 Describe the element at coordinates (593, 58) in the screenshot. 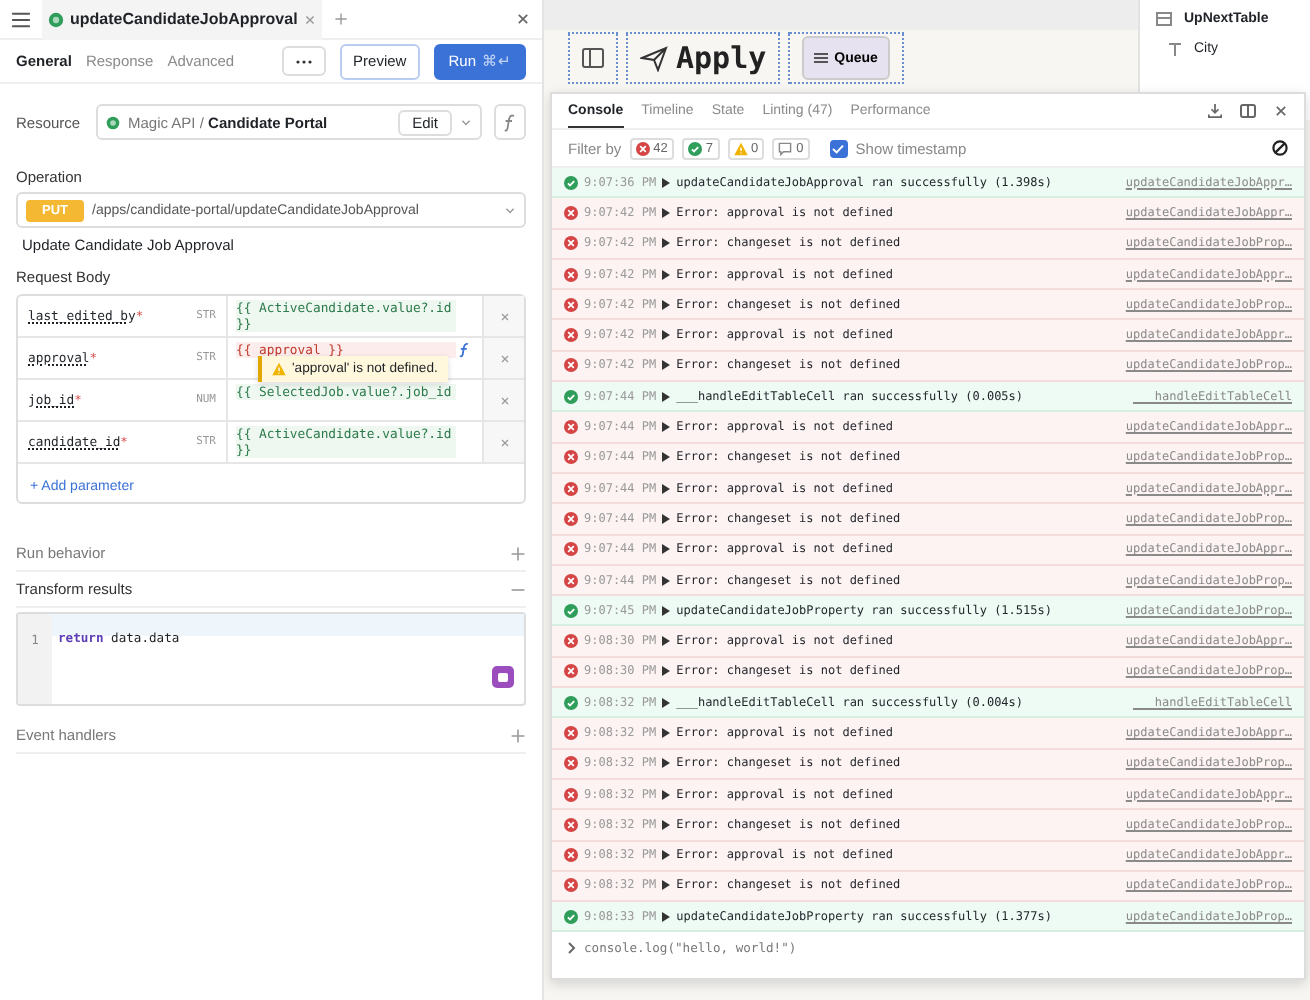

I see `sidebar-icon` at that location.